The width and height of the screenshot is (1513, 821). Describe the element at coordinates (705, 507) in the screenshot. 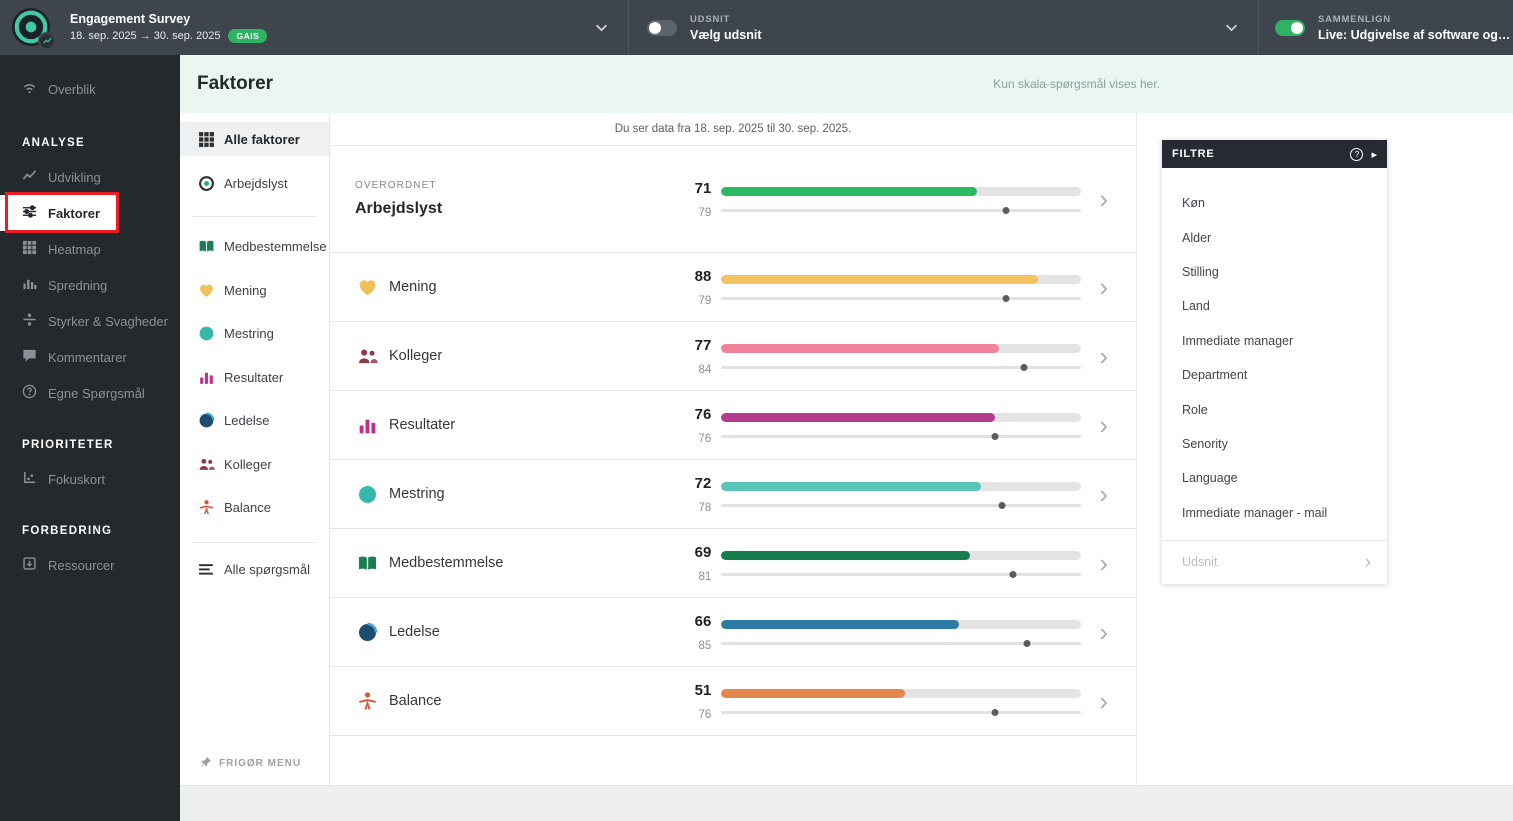

I see `benchmark-value: 78` at that location.